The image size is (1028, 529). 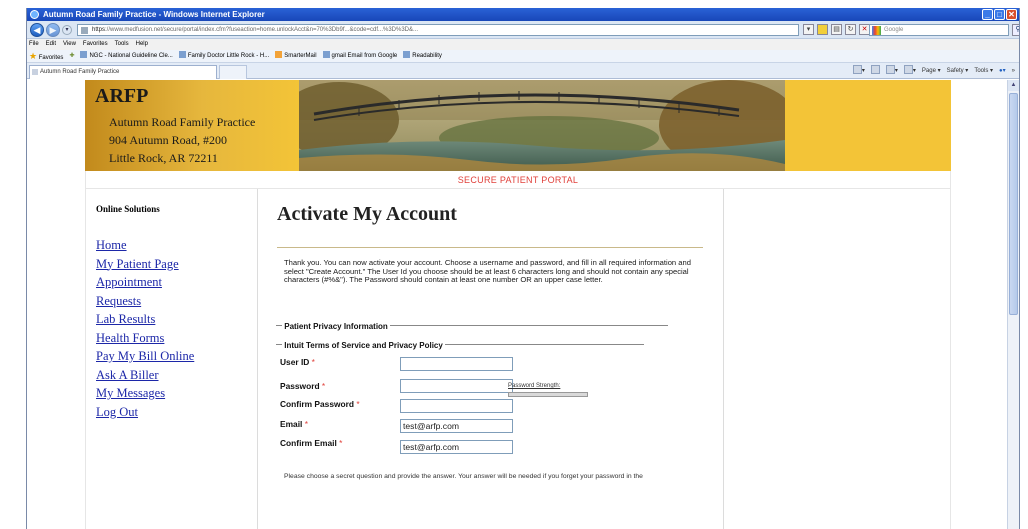 I want to click on print-icon: ▾, so click(x=909, y=71).